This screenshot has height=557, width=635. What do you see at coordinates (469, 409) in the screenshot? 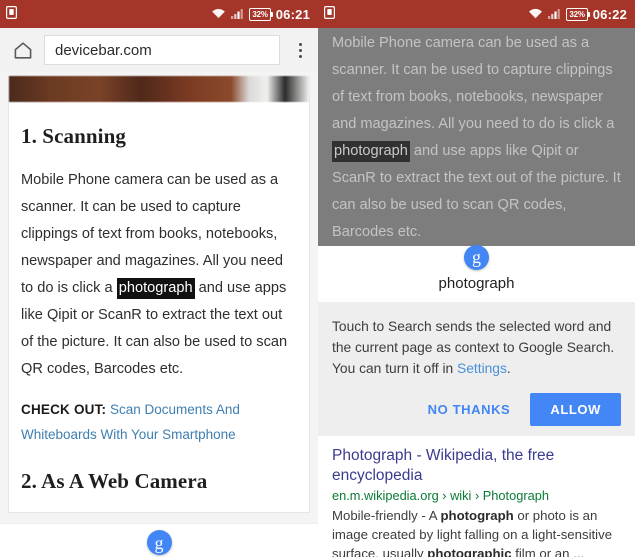
I see `no-thanks-button: NO THANKS` at bounding box center [469, 409].